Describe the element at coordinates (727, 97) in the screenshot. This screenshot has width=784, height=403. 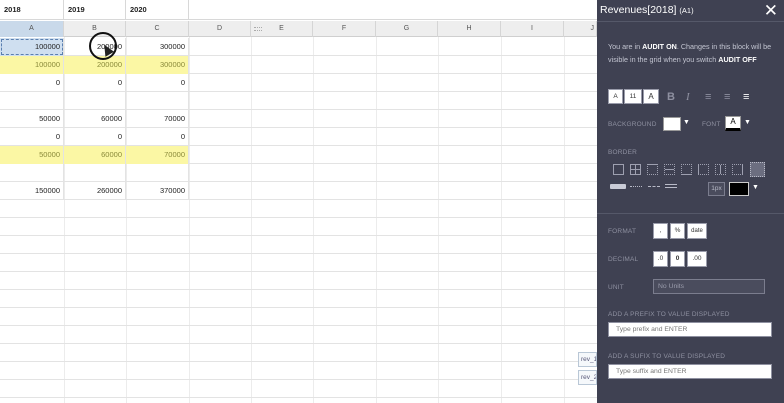
I see `align-center-icon: ≡` at that location.